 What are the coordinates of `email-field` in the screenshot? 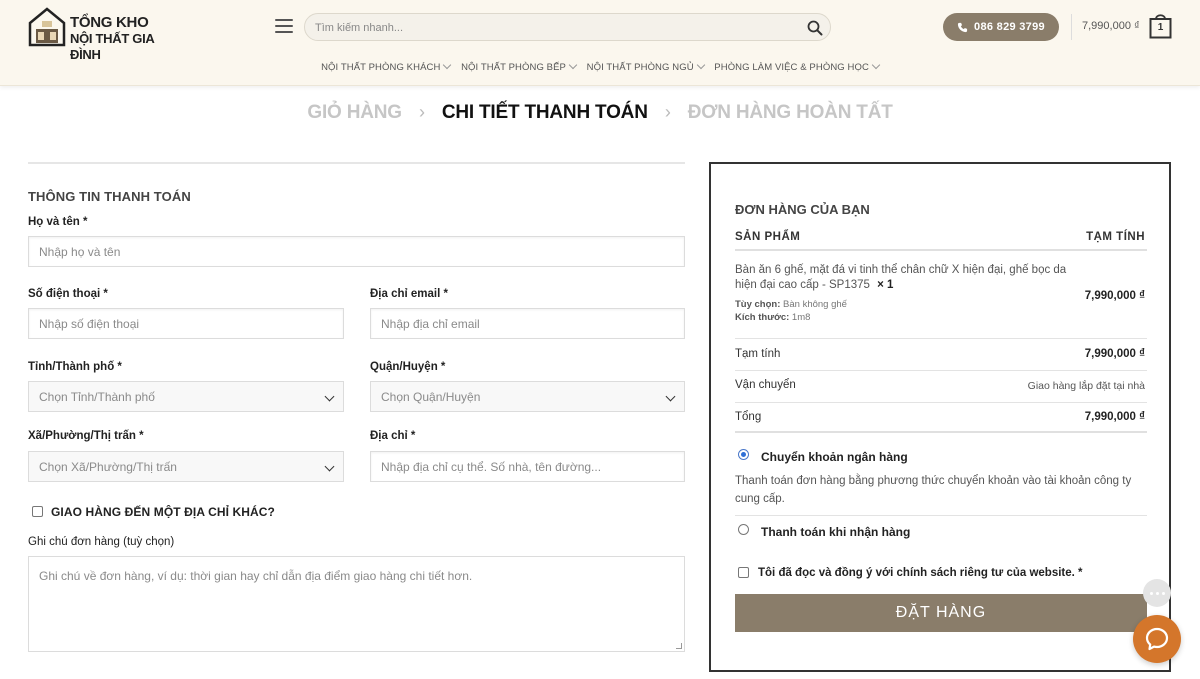 It's located at (527, 323).